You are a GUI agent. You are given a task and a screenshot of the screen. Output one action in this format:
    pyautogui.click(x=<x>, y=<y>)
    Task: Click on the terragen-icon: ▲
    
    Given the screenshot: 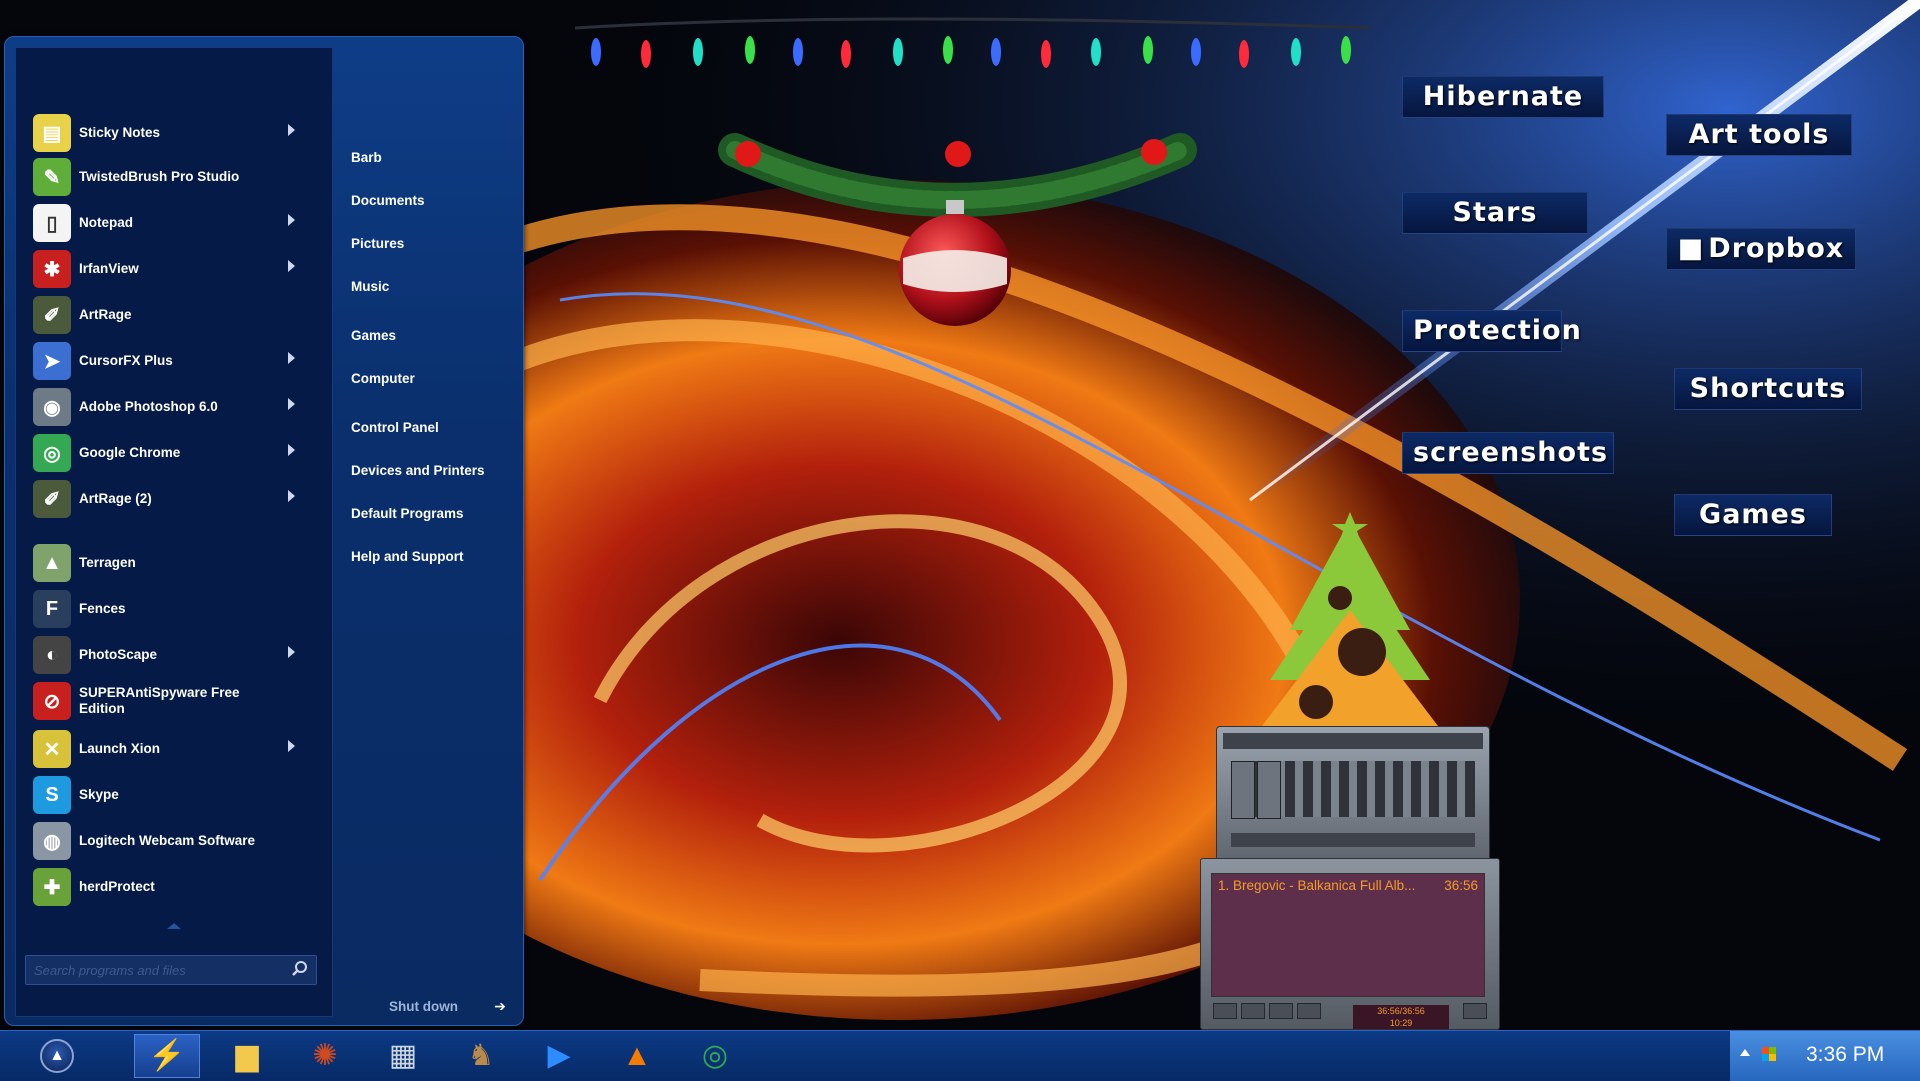 What is the action you would take?
    pyautogui.click(x=52, y=563)
    